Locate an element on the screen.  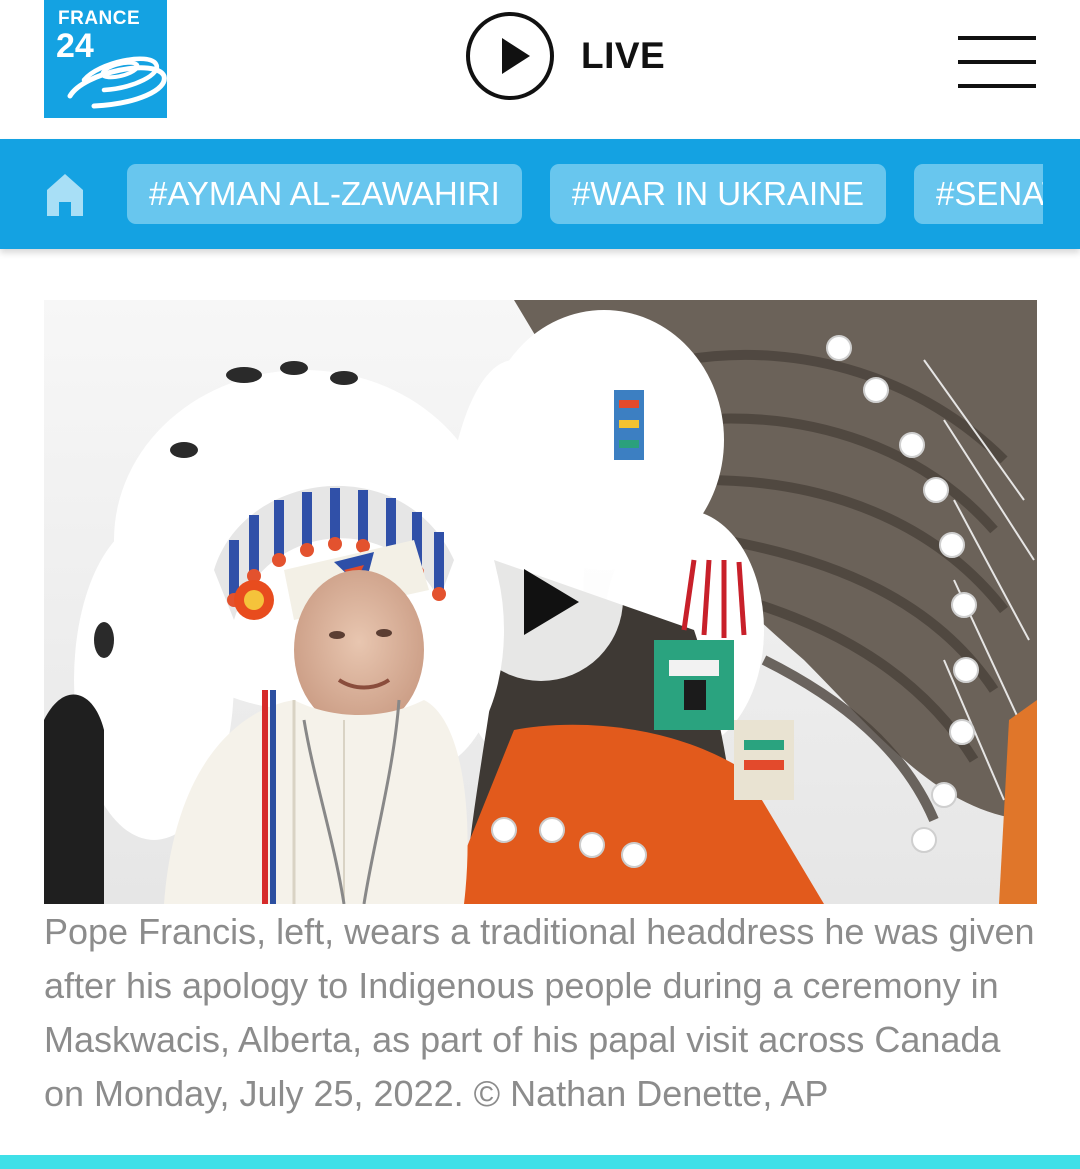
video-play-button is located at coordinates (541, 599).